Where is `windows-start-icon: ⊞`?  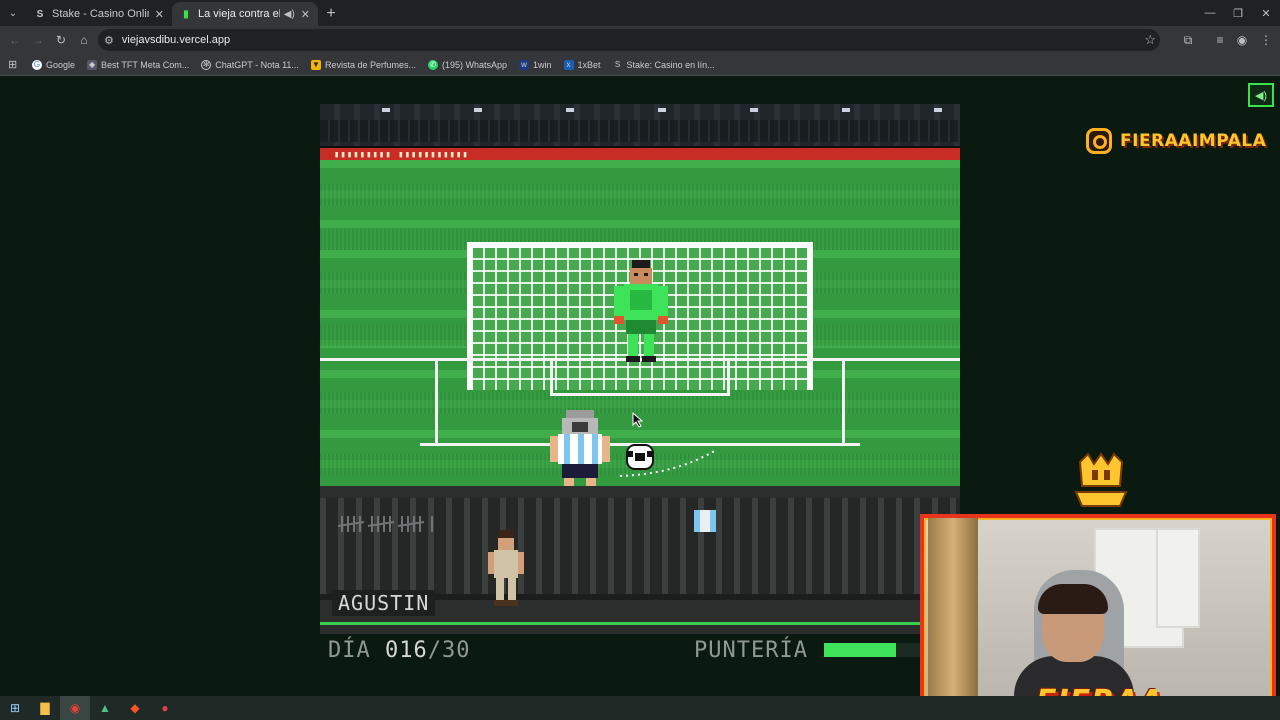
windows-start-icon: ⊞ is located at coordinates (15, 708).